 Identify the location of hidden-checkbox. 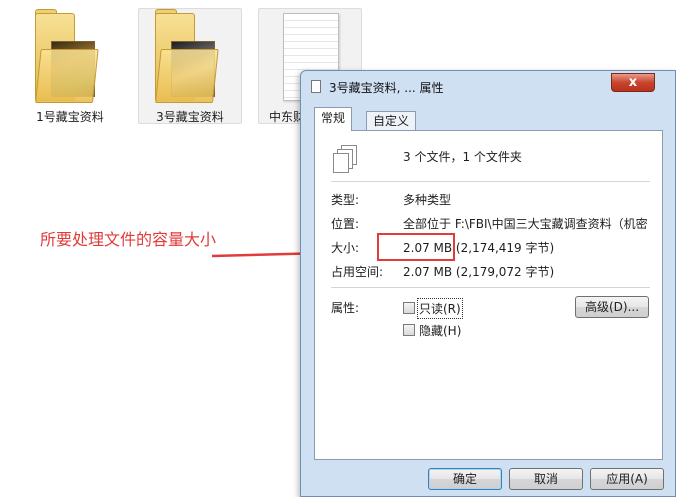
(409, 330).